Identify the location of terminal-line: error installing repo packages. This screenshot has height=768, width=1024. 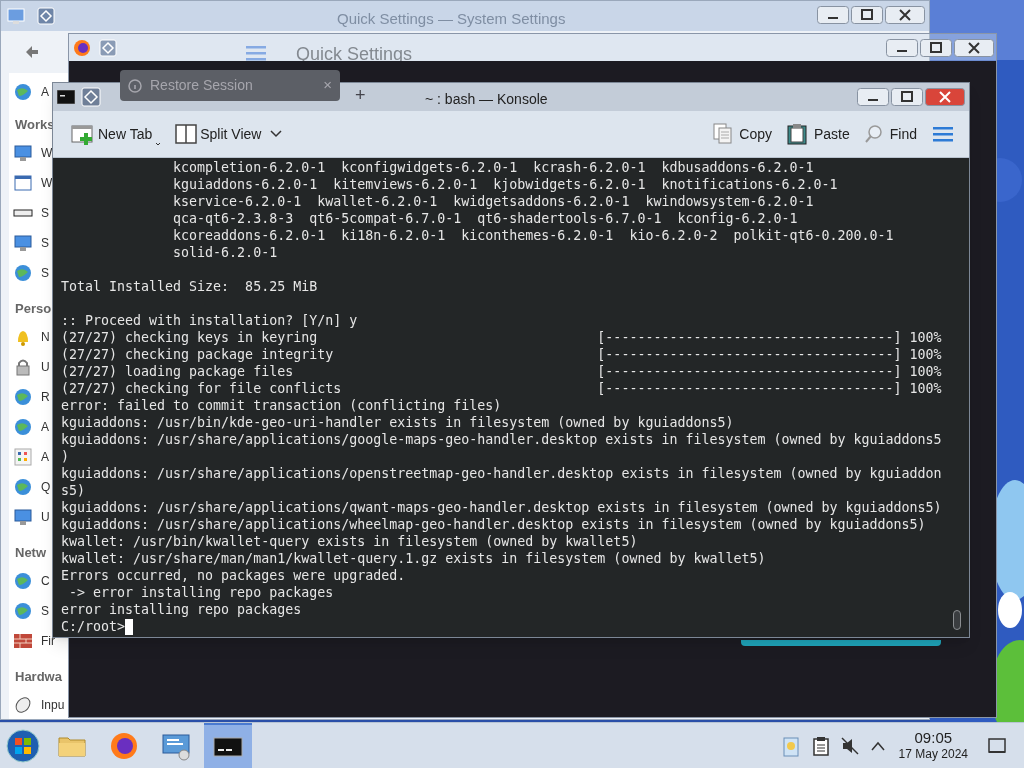
(182, 609).